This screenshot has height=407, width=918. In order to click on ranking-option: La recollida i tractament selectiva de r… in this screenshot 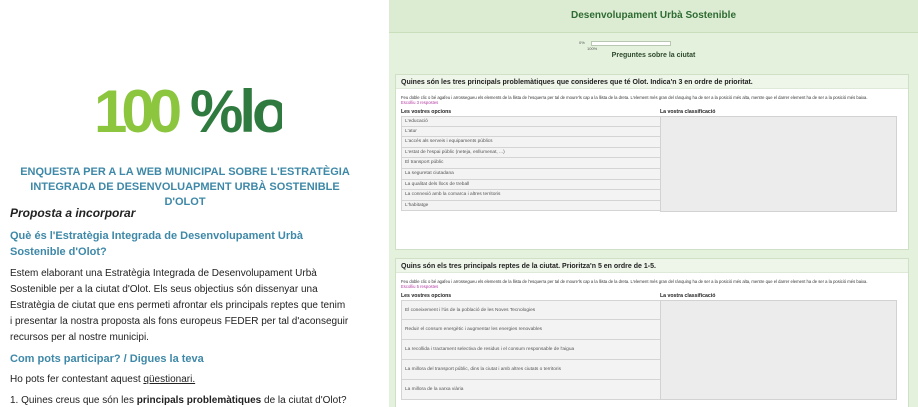, I will do `click(532, 350)`.